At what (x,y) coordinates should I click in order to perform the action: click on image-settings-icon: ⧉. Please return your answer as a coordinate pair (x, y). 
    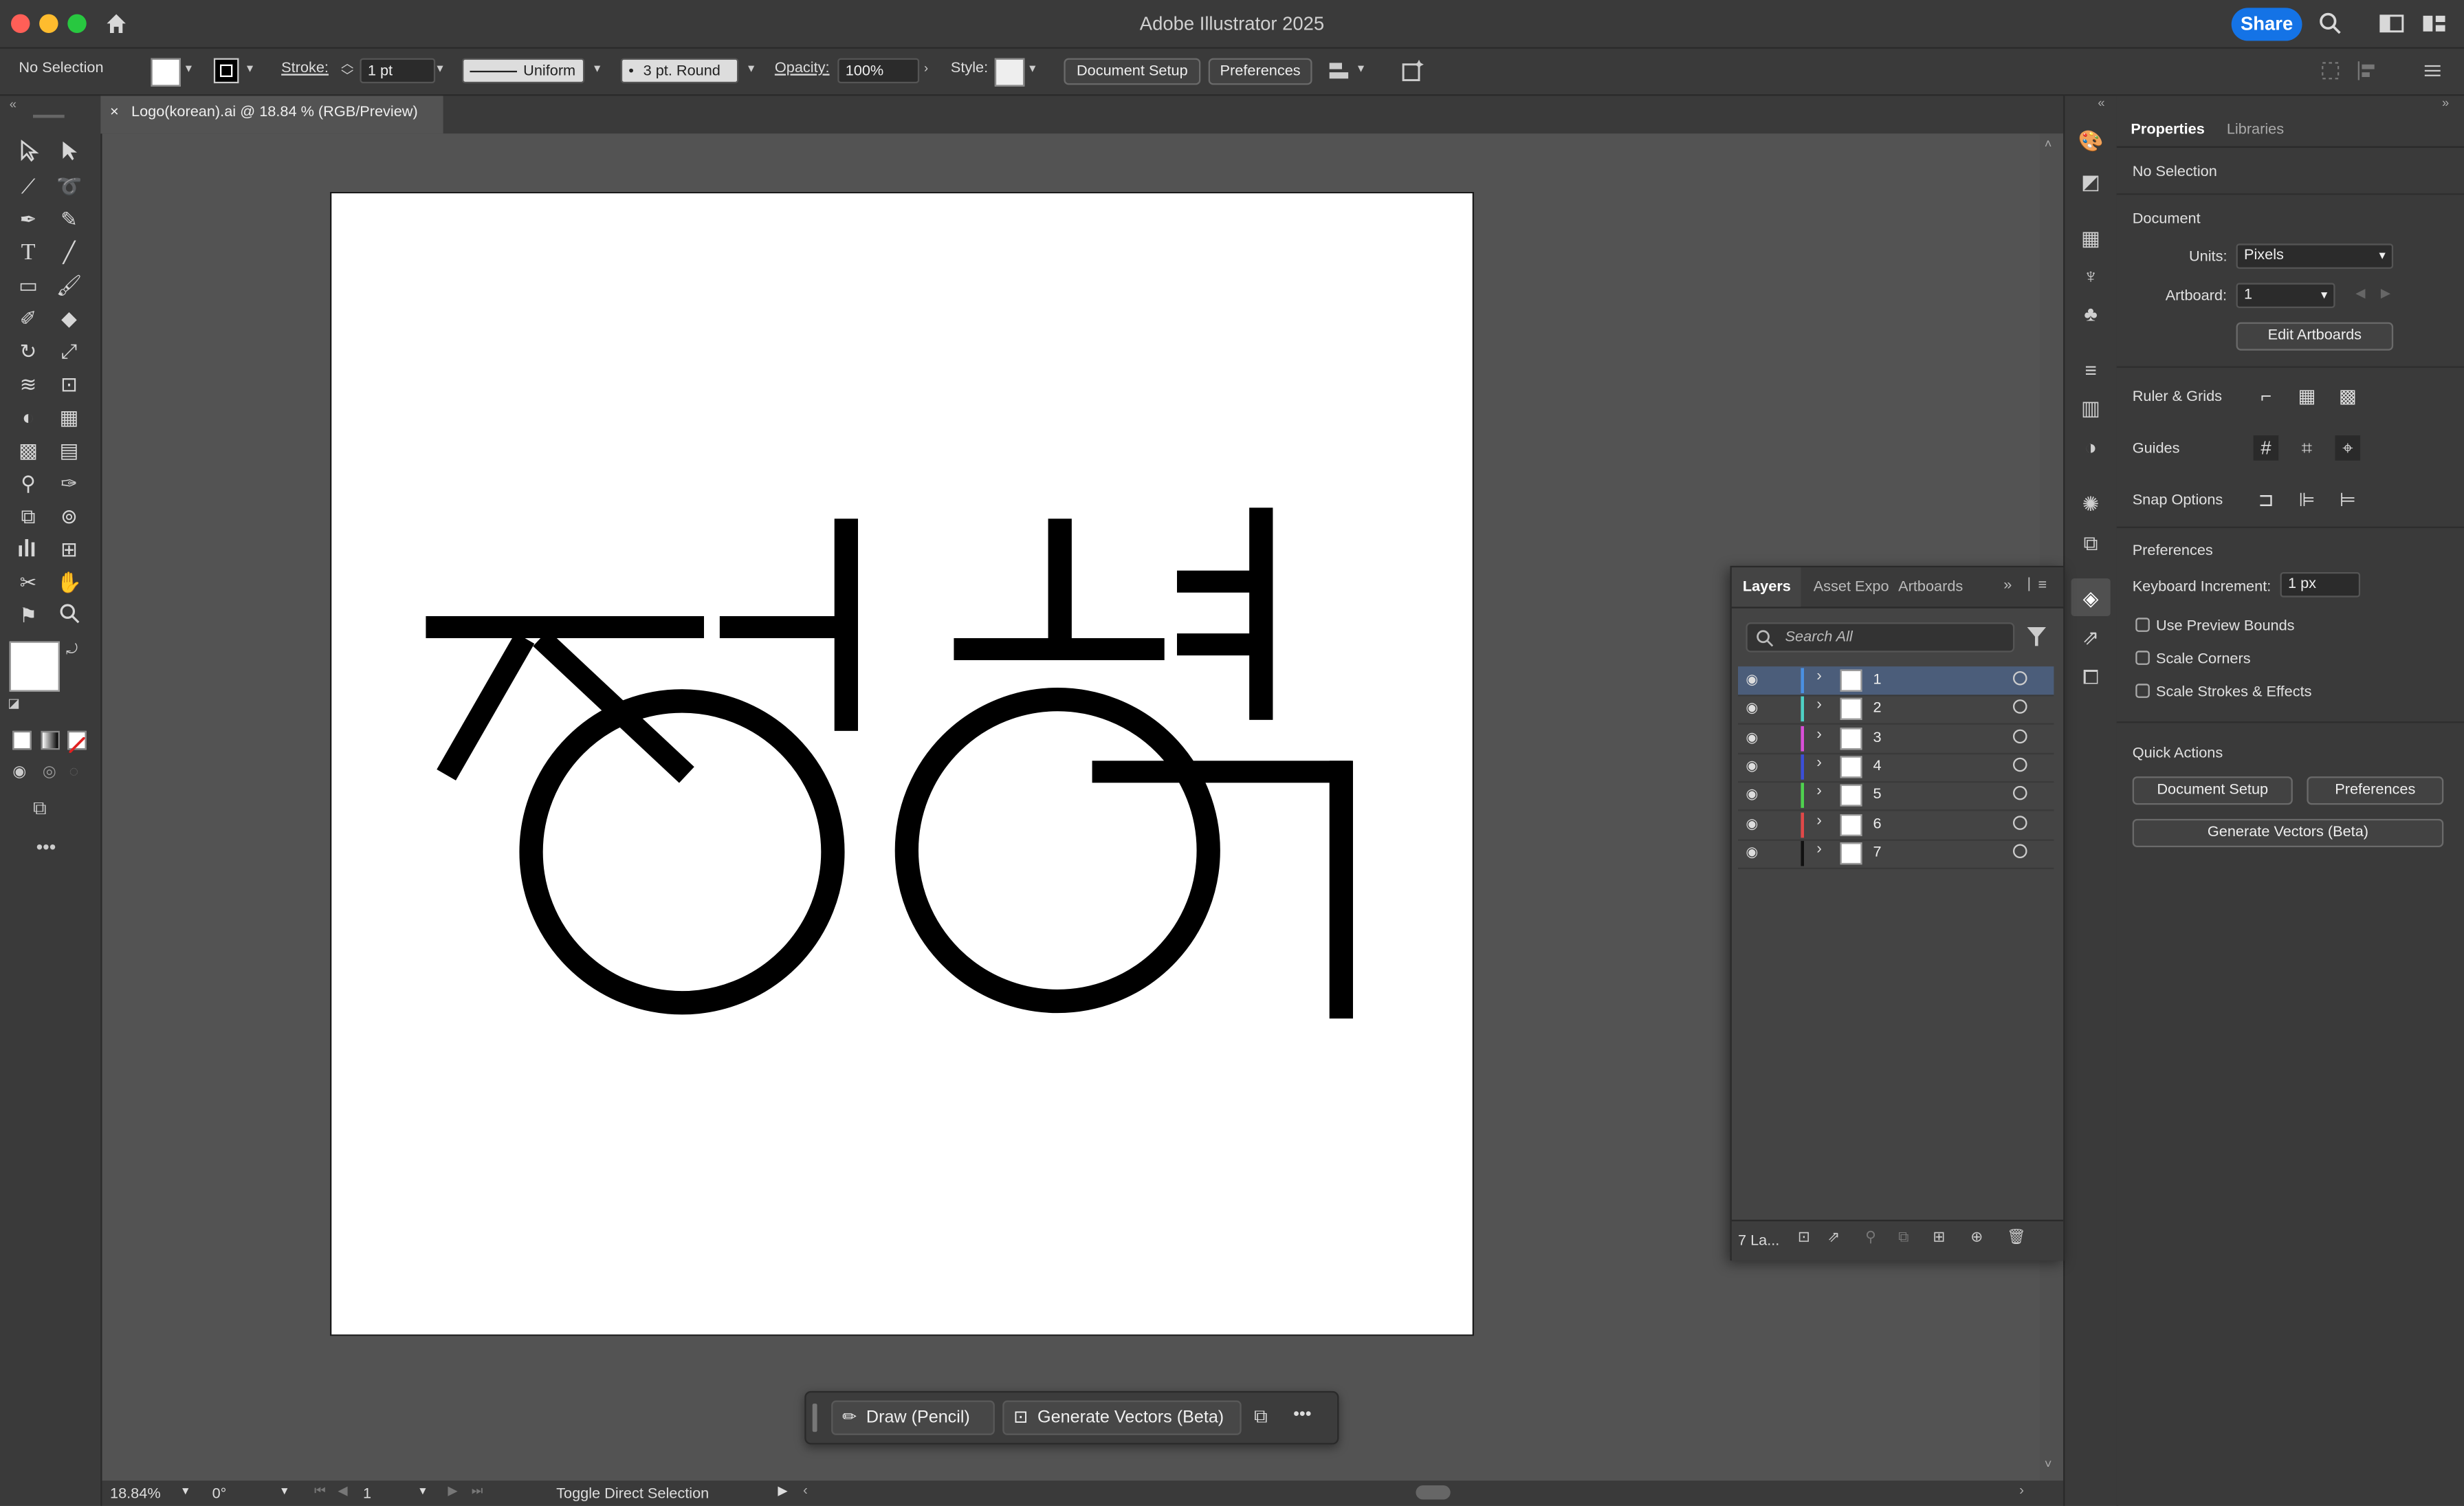
    Looking at the image, I should click on (1261, 1416).